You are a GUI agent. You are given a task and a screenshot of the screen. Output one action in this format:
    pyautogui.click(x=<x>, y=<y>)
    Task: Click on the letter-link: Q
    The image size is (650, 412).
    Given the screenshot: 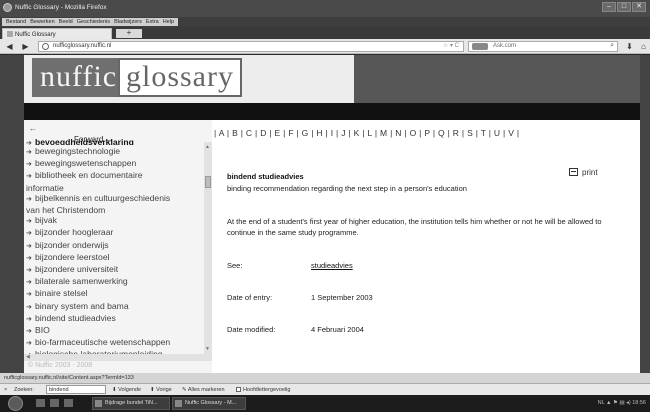 What is the action you would take?
    pyautogui.click(x=441, y=133)
    